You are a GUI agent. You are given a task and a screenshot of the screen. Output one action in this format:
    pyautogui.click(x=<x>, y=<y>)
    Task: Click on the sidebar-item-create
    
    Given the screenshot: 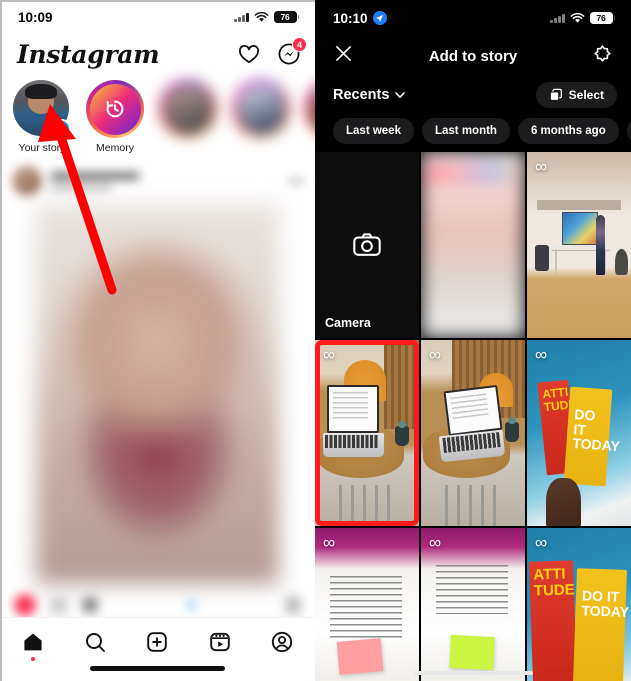 What is the action you would take?
    pyautogui.click(x=157, y=642)
    